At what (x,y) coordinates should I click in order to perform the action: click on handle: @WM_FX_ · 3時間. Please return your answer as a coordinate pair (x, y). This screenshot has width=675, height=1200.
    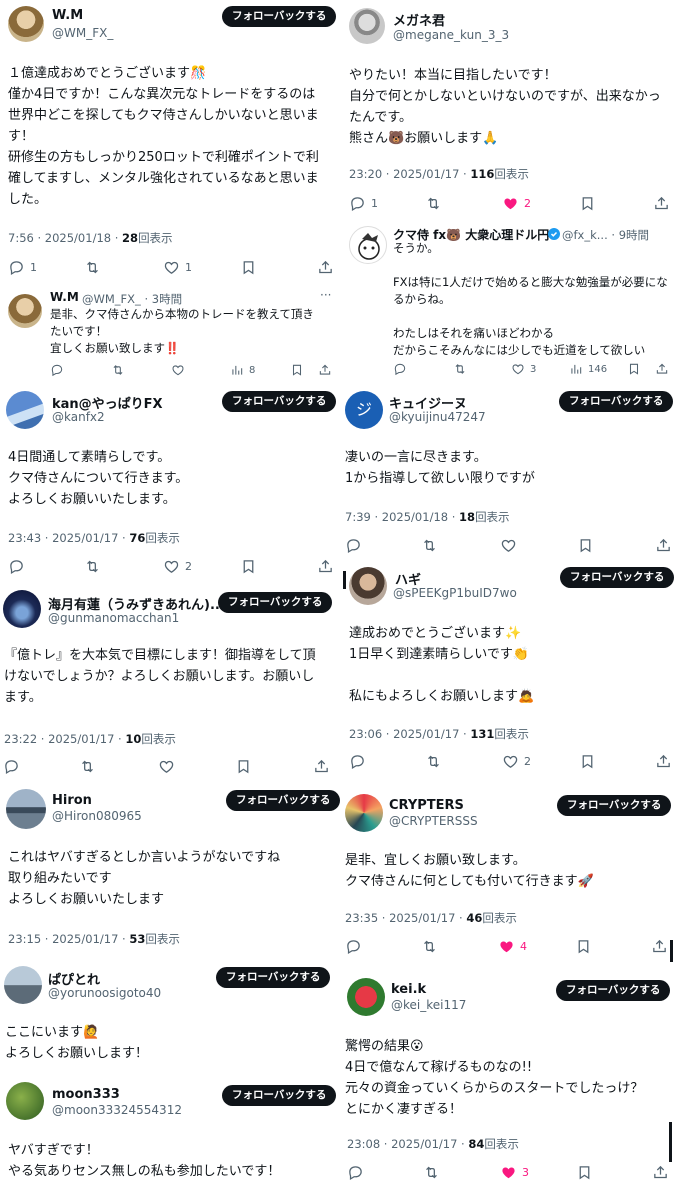
    Looking at the image, I should click on (132, 299).